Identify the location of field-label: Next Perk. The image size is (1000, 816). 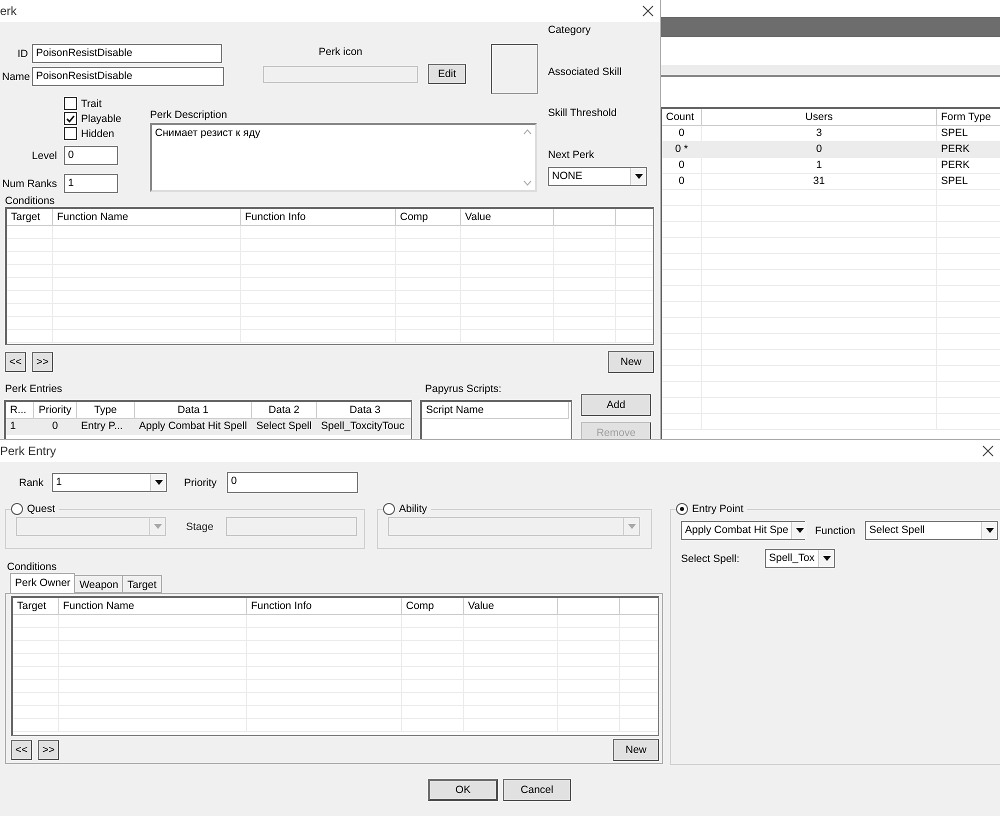
(572, 155).